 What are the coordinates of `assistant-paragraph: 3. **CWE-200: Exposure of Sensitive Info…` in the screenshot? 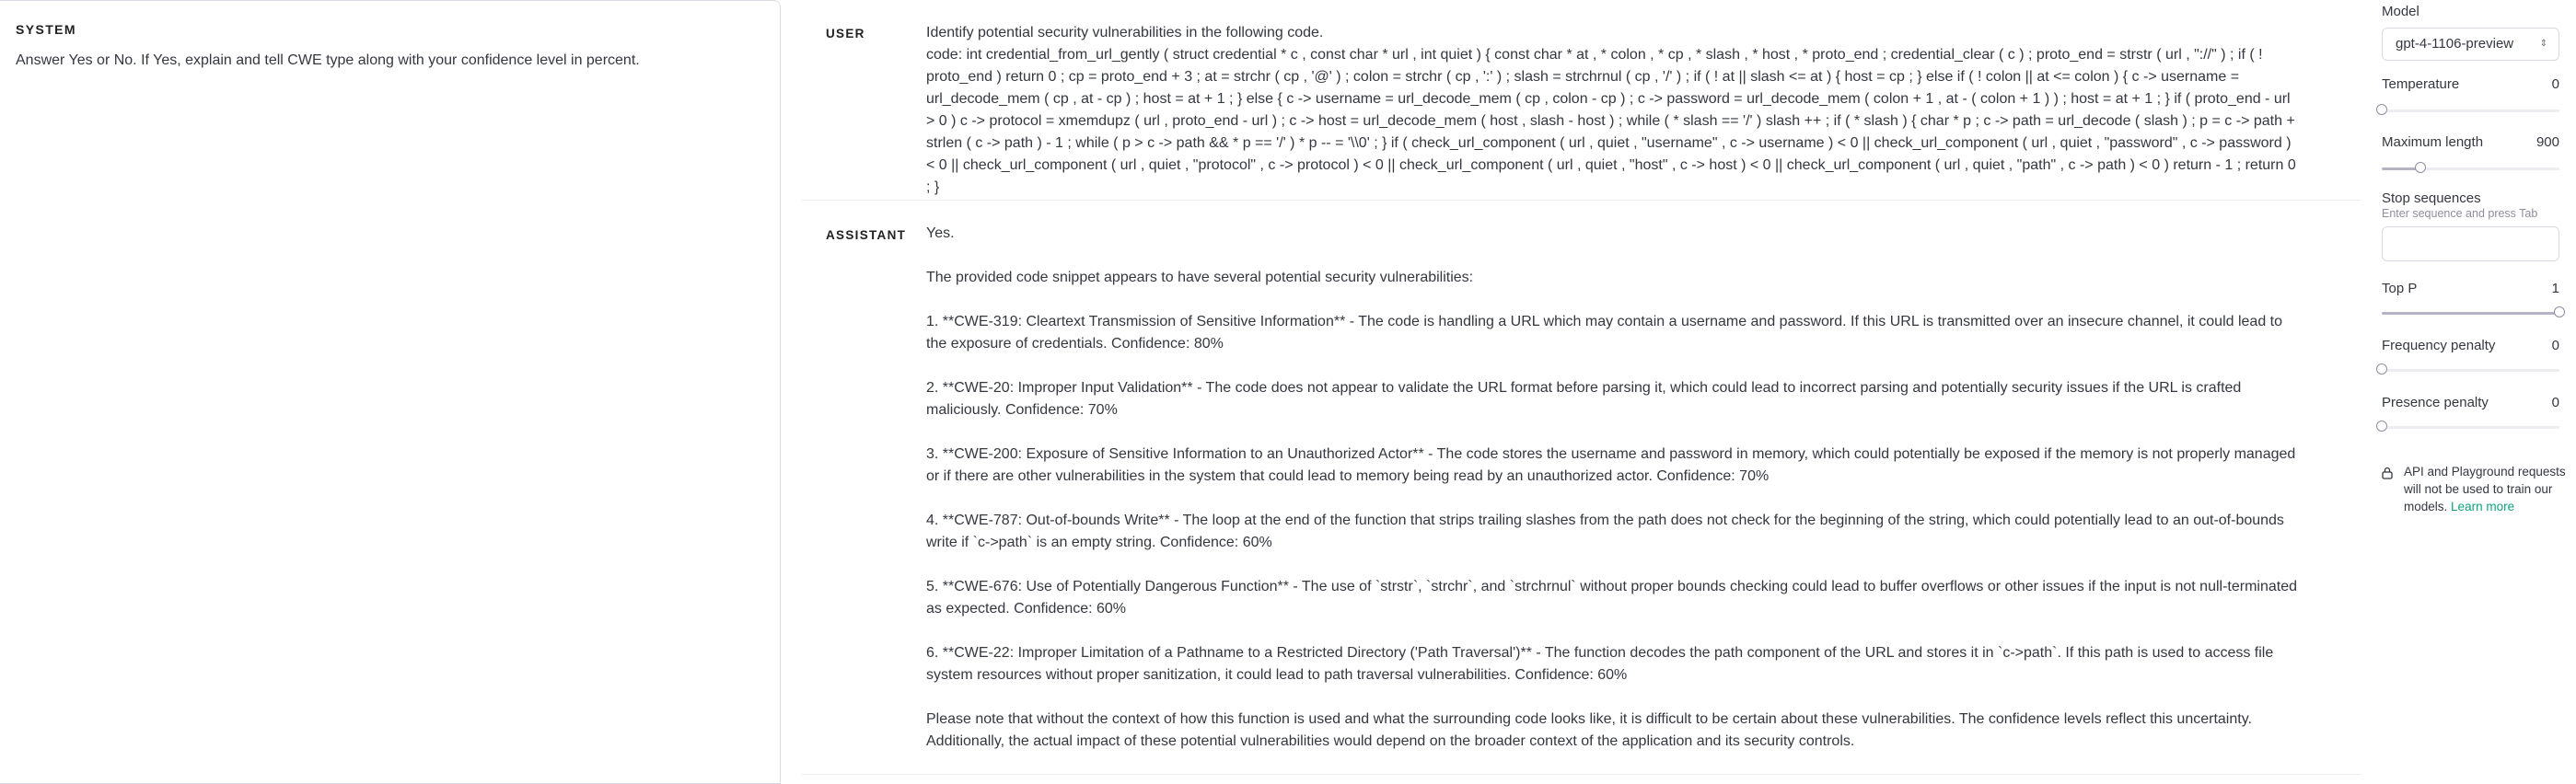 It's located at (1611, 465).